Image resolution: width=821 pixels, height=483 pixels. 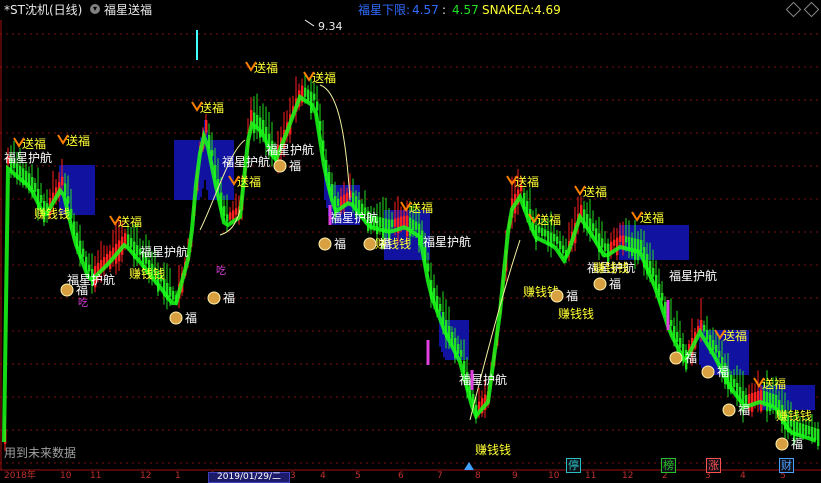 What do you see at coordinates (384, 10) in the screenshot?
I see `field1-label: 福星下限:` at bounding box center [384, 10].